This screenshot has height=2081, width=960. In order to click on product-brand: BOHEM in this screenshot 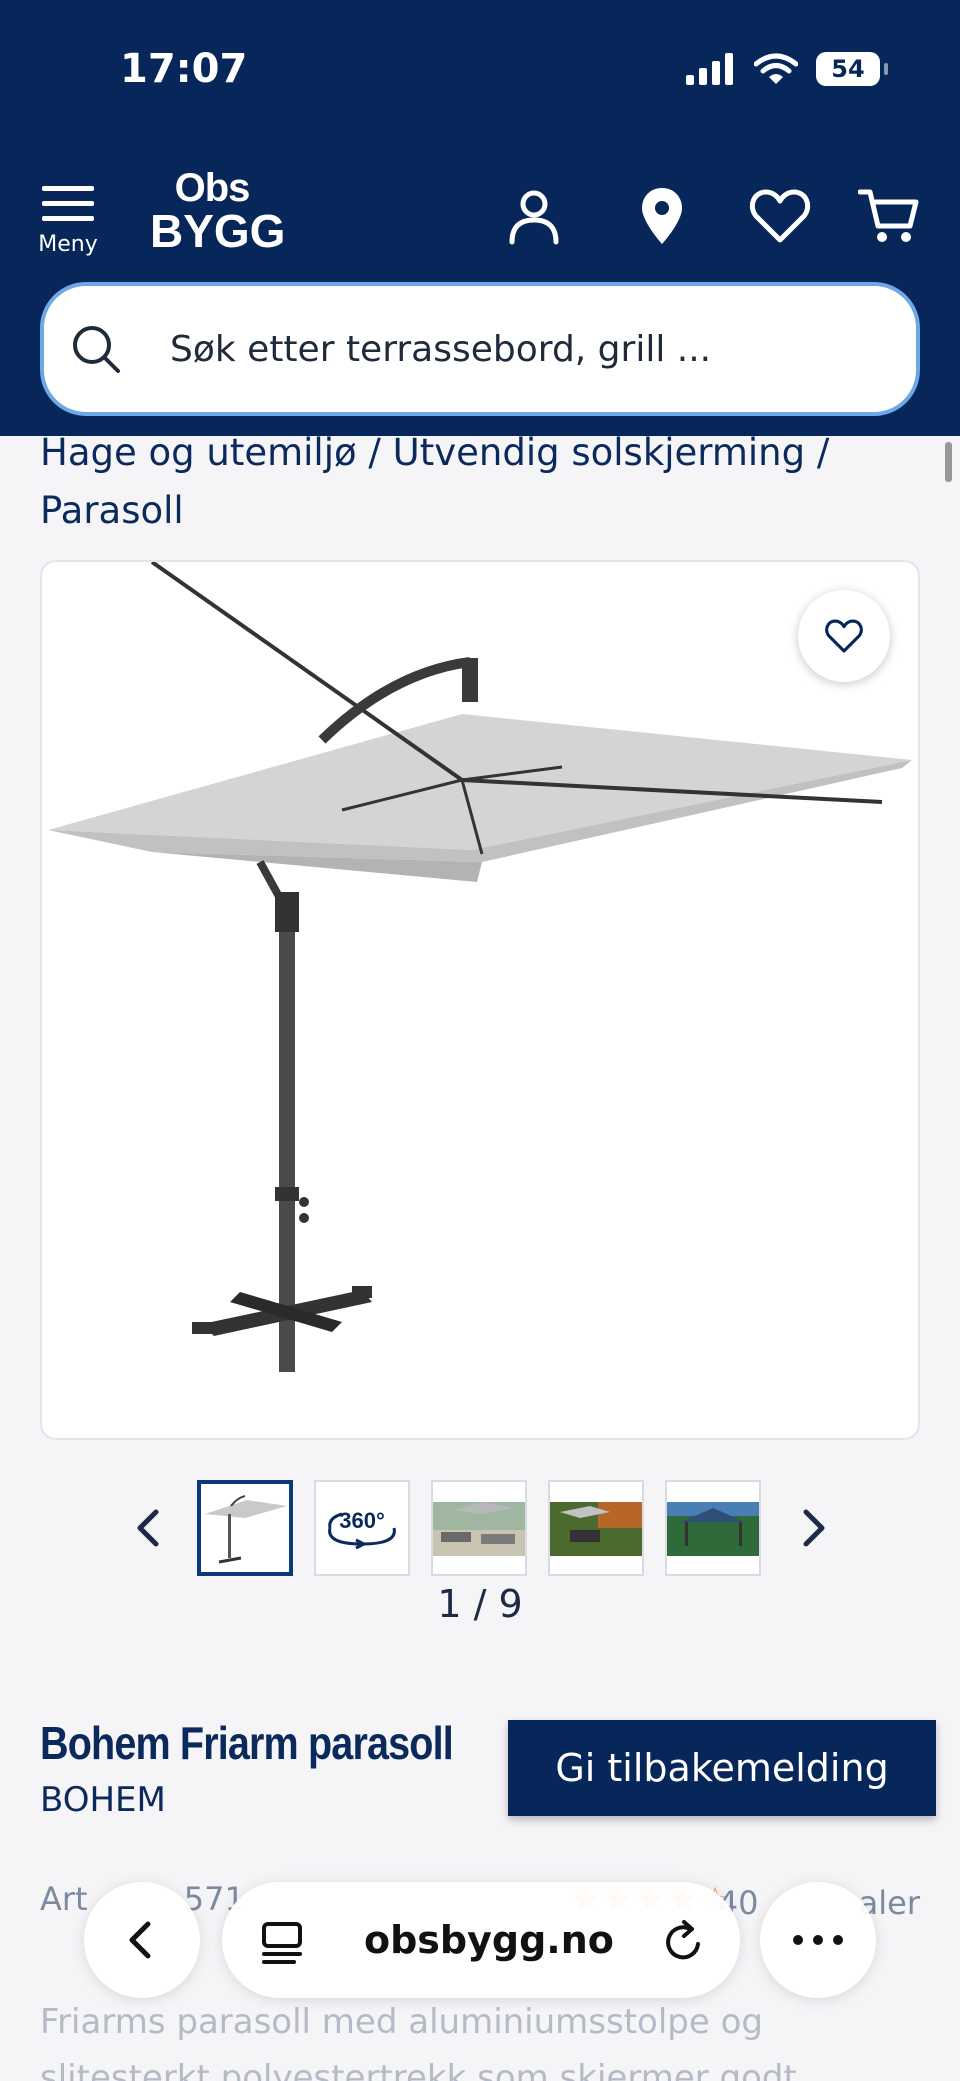, I will do `click(103, 1800)`.